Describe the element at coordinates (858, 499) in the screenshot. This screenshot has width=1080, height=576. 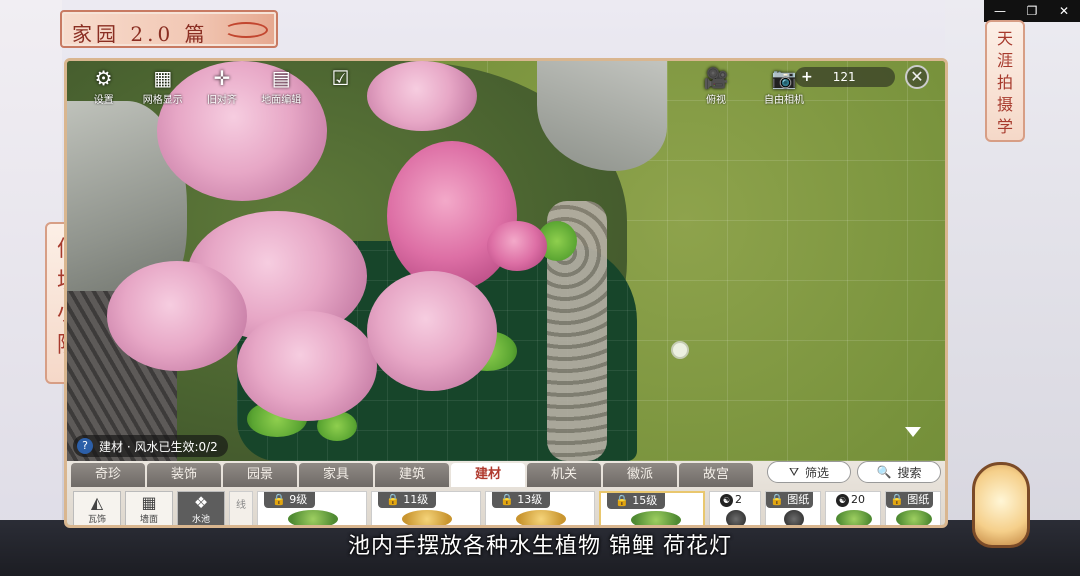
I see `cost-text: 20` at that location.